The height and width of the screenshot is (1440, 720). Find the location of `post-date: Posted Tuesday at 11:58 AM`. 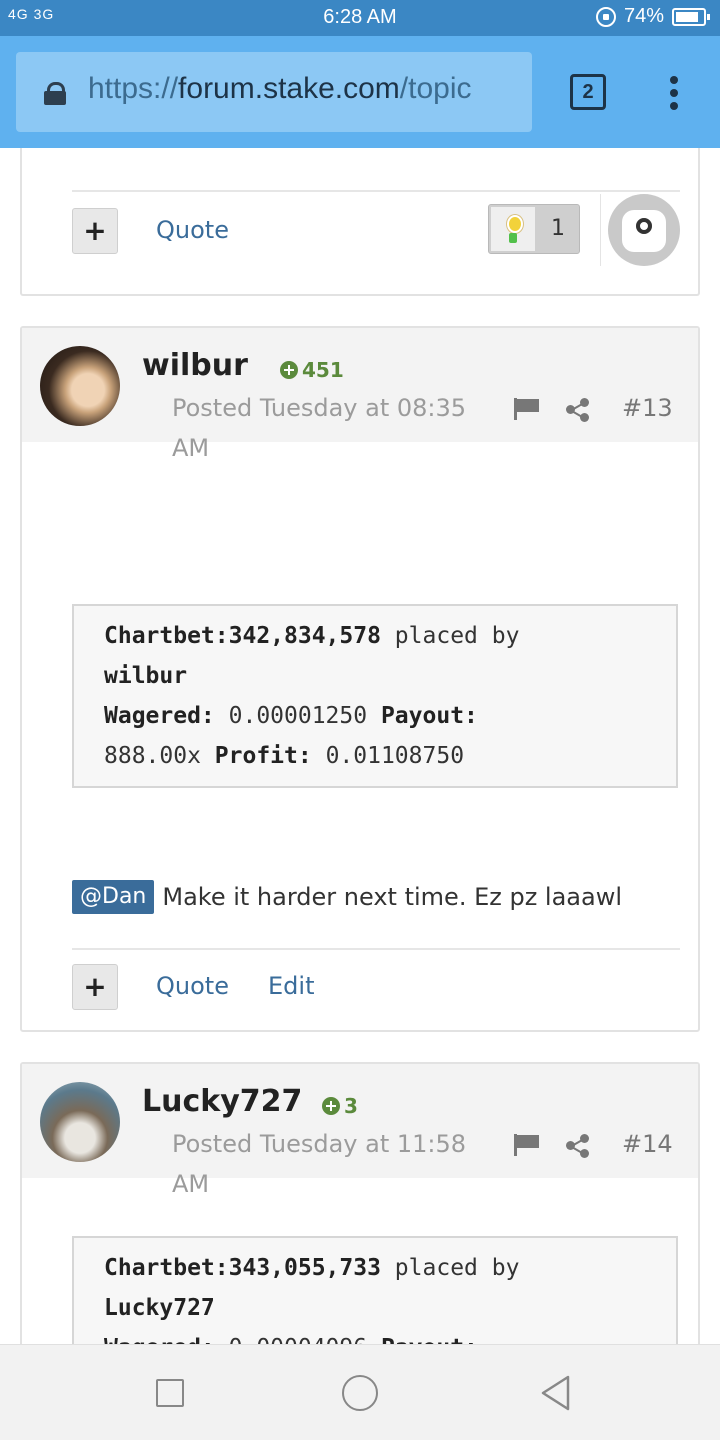

post-date: Posted Tuesday at 11:58 AM is located at coordinates (319, 1164).